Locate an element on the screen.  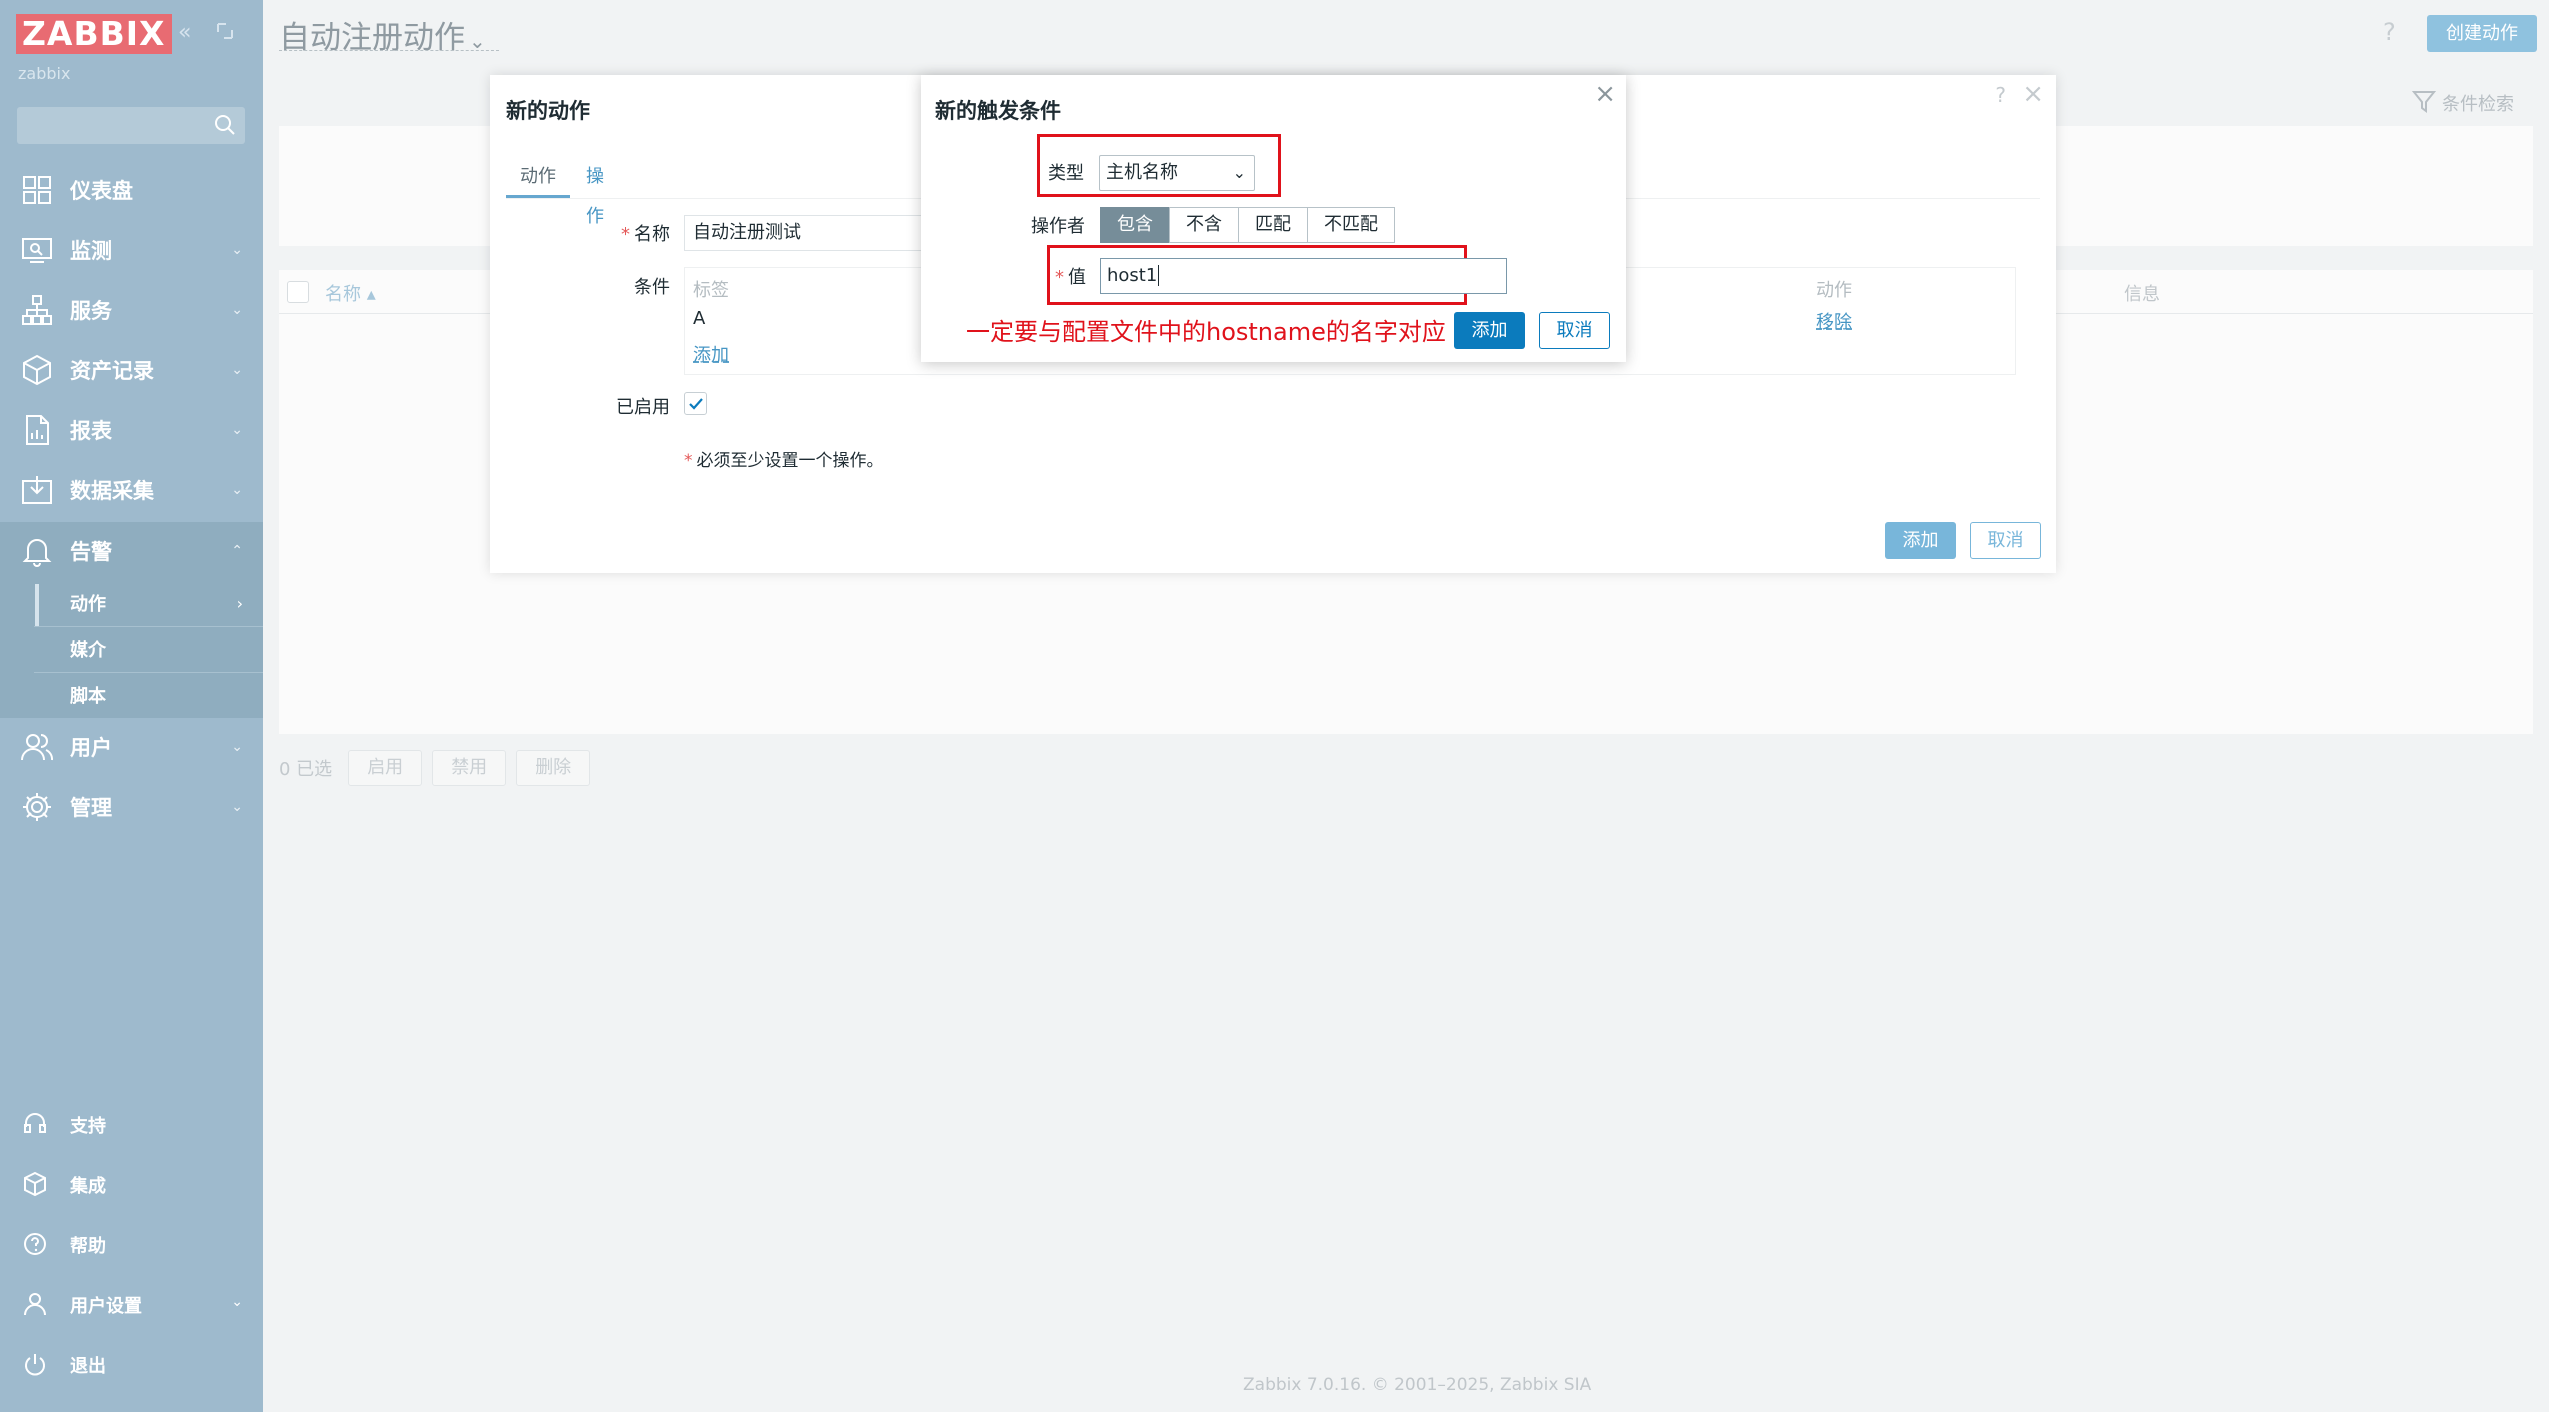
add-condition-button: 添加 is located at coordinates (1489, 330).